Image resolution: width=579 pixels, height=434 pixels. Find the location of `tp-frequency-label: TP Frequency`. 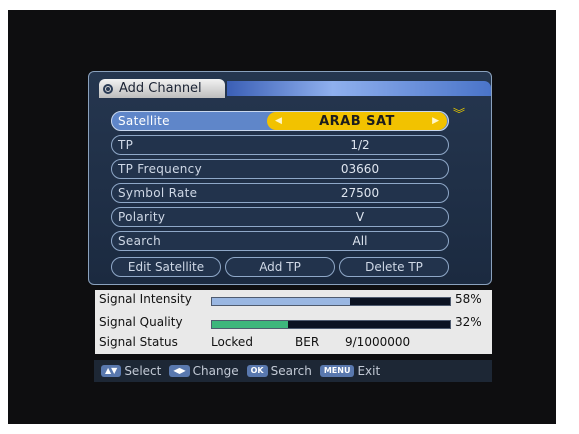

tp-frequency-label: TP Frequency is located at coordinates (160, 169).